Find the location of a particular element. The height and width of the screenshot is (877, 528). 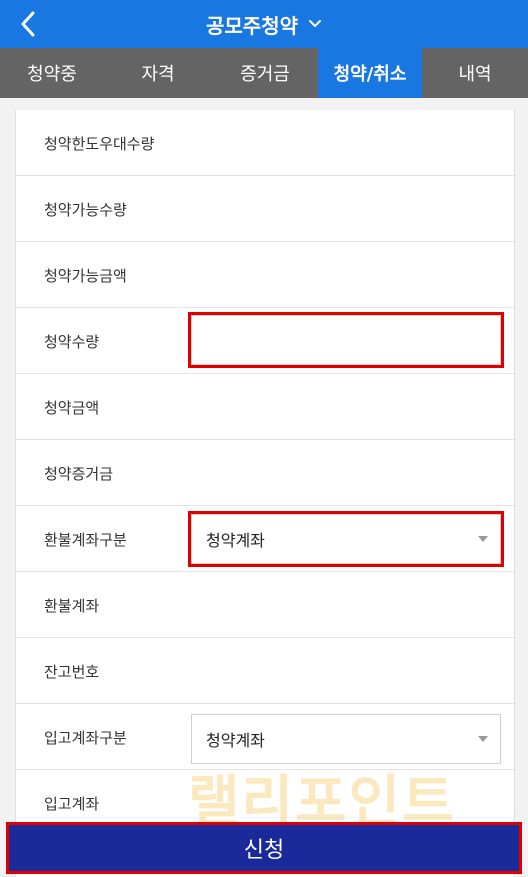

row-label: 청약금액 is located at coordinates (72, 407).